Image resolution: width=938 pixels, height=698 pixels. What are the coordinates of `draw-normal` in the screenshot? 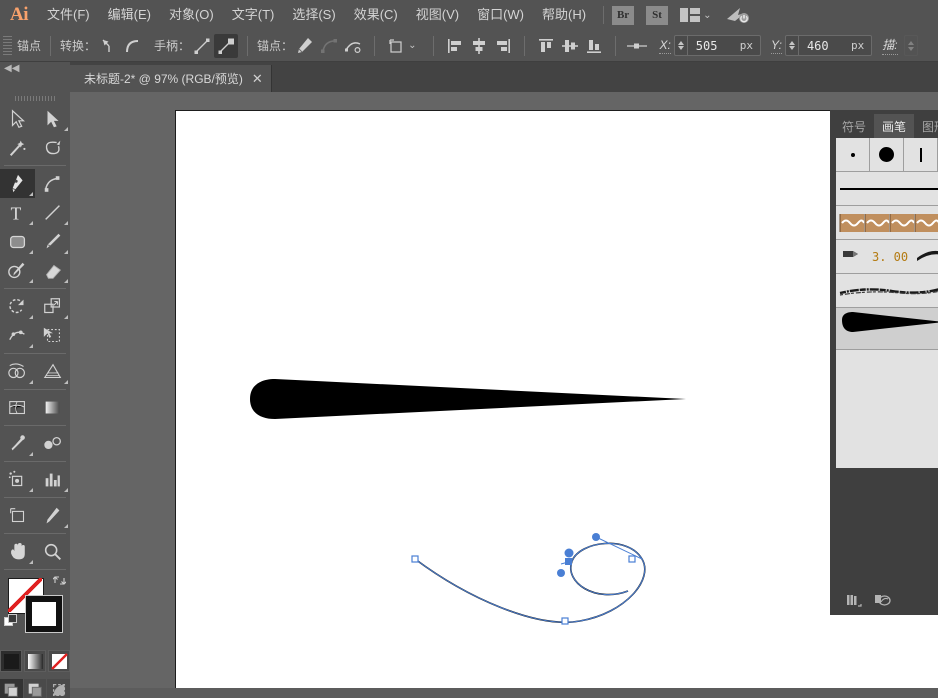 It's located at (11, 688).